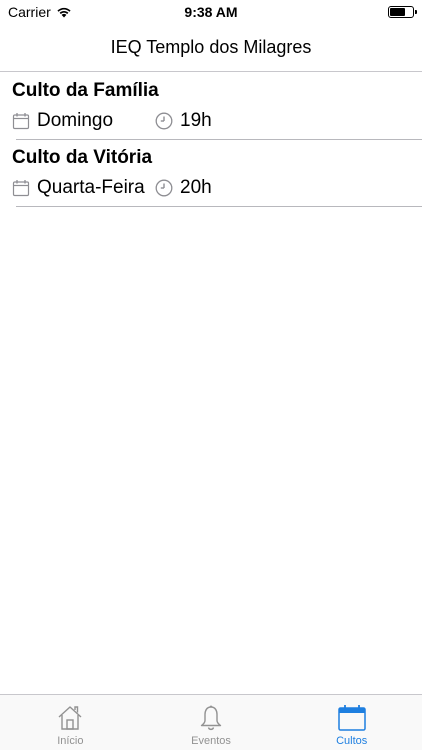  I want to click on page-title: IEQ Templo dos Milagres, so click(211, 47).